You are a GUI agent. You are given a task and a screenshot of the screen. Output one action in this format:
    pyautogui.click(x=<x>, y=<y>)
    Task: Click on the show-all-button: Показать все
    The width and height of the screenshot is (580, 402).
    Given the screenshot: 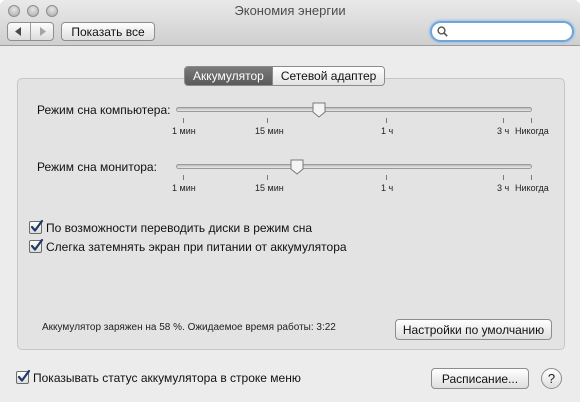 What is the action you would take?
    pyautogui.click(x=108, y=31)
    